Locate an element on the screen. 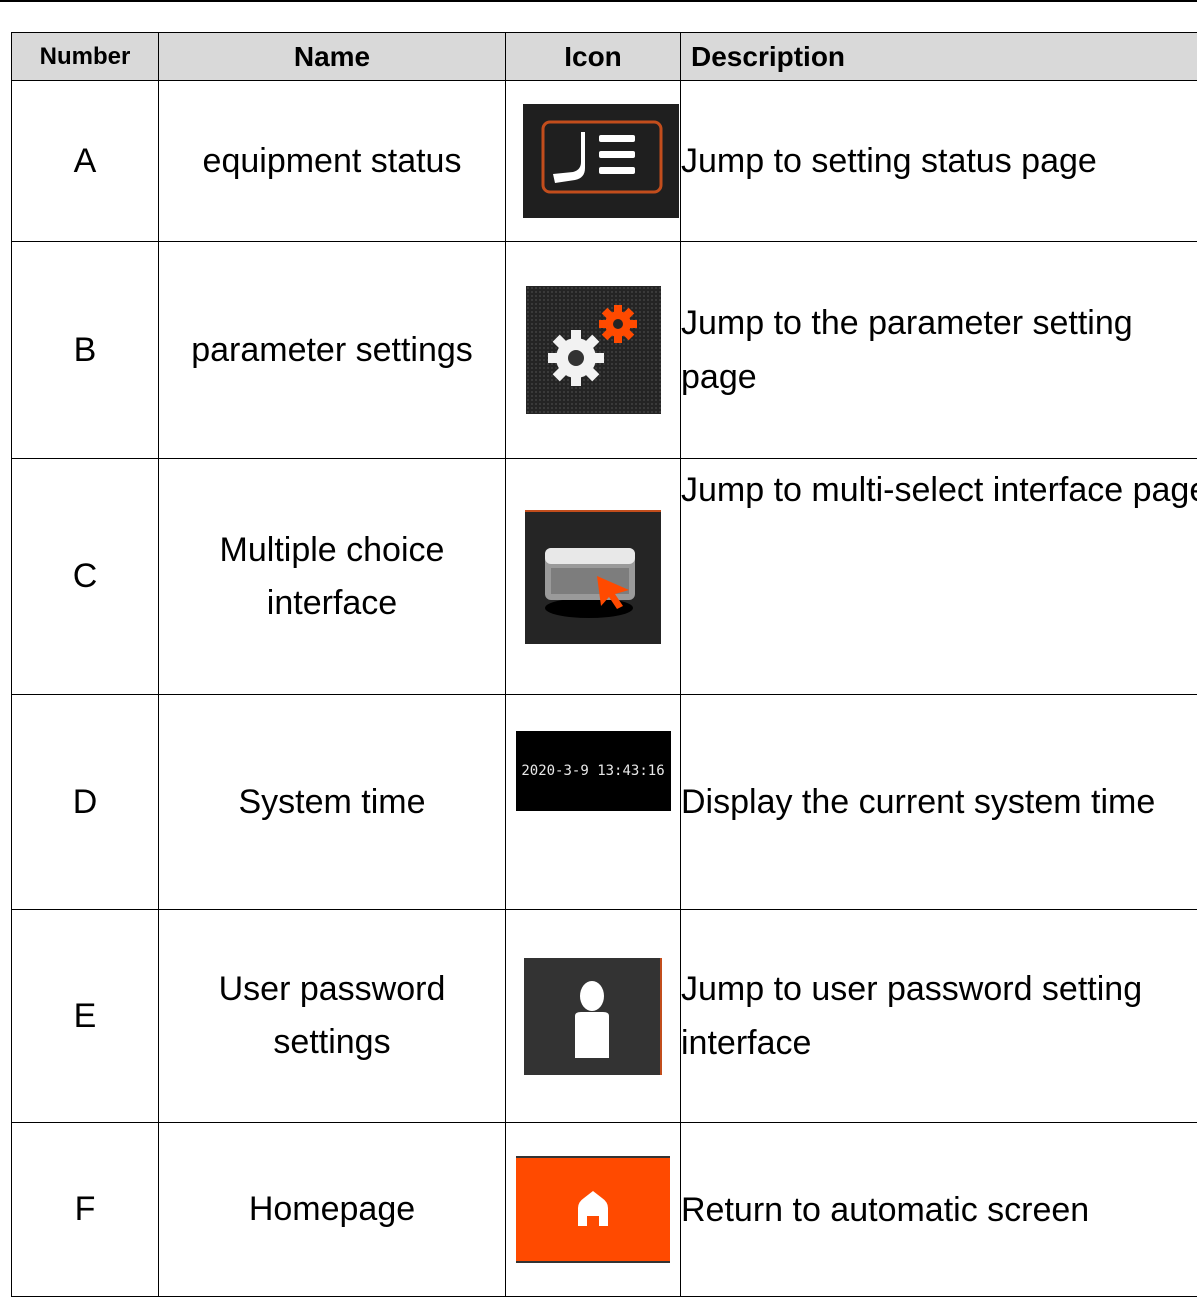 The image size is (1197, 1297). table-row: F Homepage Return to automatic screen is located at coordinates (604, 1210).